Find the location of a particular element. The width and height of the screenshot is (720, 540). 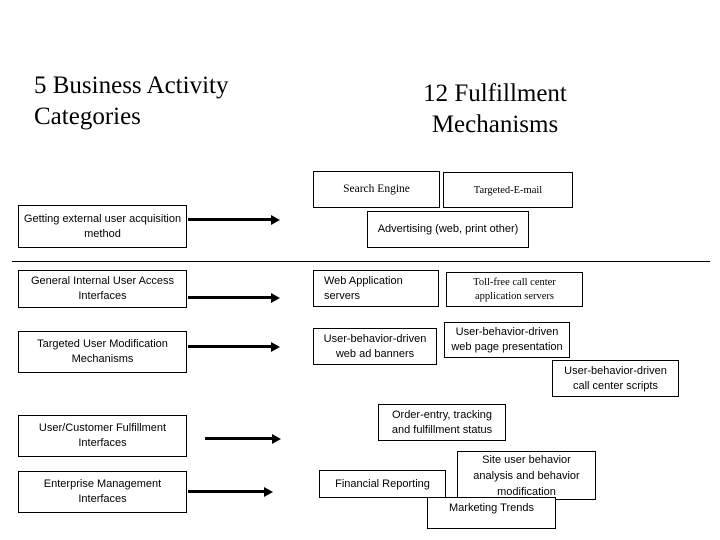

page-title-right: 12 Fulfillment Mechanisms is located at coordinates (495, 109).